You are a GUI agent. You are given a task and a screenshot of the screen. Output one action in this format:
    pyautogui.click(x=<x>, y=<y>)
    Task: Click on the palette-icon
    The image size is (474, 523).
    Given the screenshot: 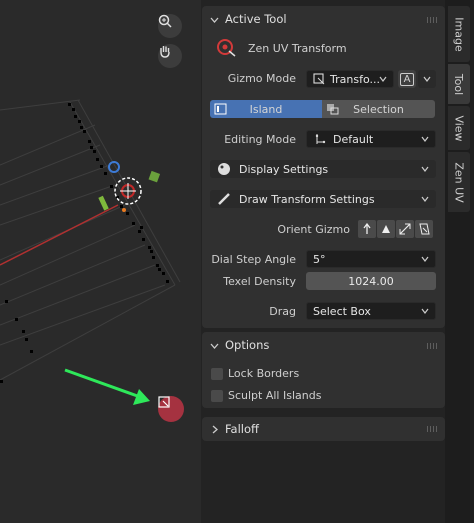 What is the action you would take?
    pyautogui.click(x=224, y=169)
    